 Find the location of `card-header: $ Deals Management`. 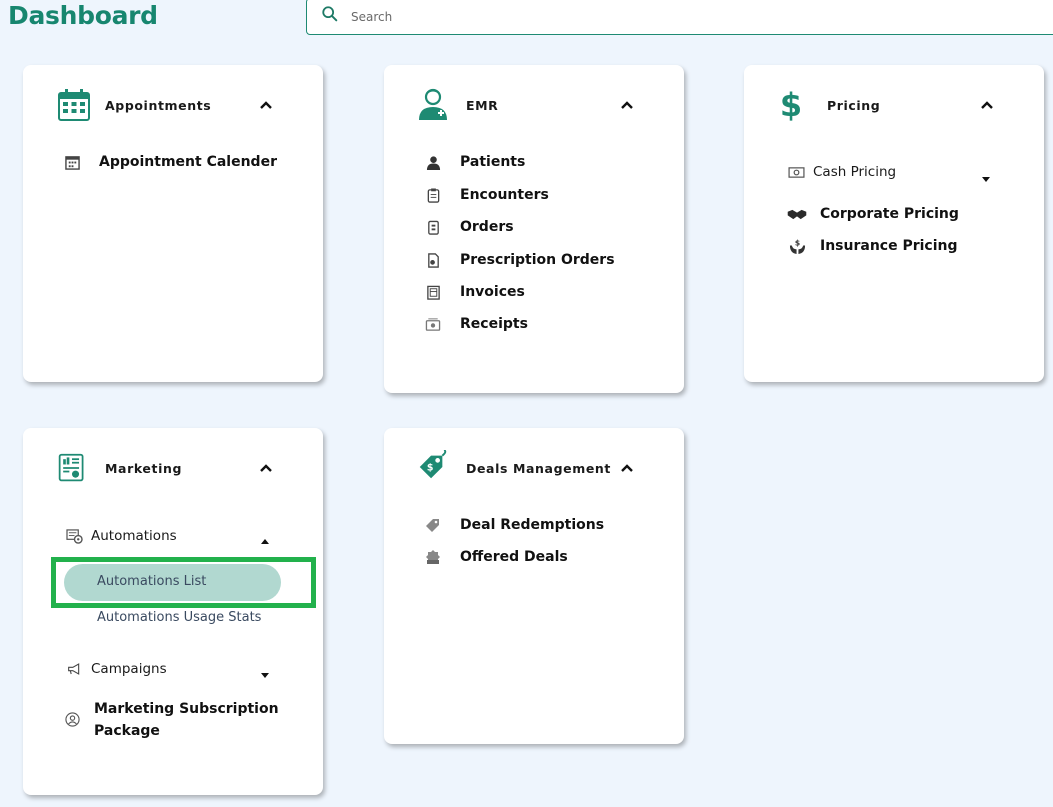

card-header: $ Deals Management is located at coordinates (534, 468).